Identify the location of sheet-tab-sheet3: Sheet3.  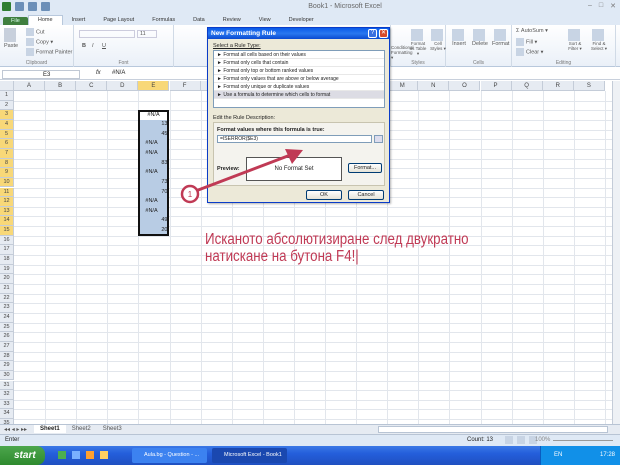
(112, 429).